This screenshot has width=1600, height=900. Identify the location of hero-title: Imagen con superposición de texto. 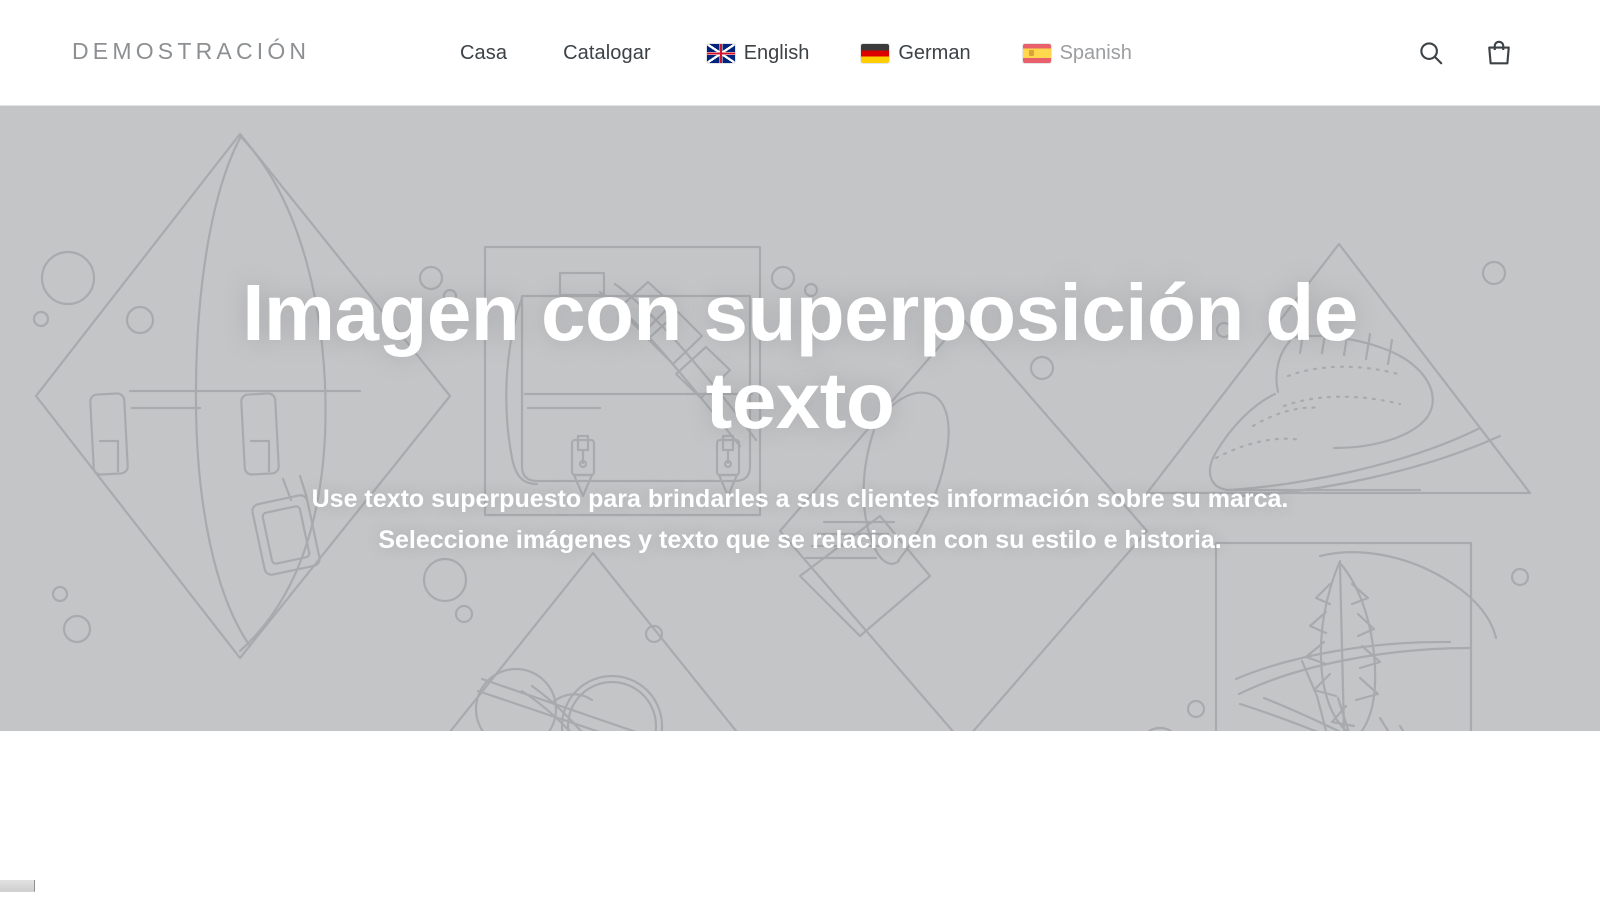
(800, 356).